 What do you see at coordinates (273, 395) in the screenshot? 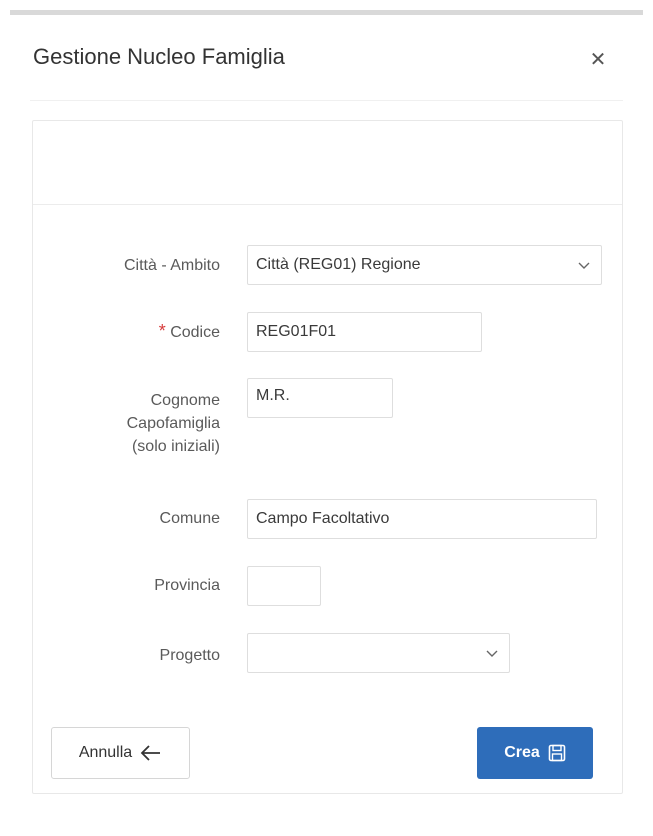
I see `cognome-value: M.R.` at bounding box center [273, 395].